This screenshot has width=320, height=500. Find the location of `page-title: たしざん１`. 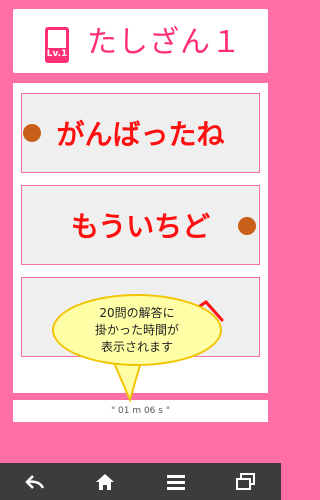

page-title: たしざん１ is located at coordinates (164, 42).